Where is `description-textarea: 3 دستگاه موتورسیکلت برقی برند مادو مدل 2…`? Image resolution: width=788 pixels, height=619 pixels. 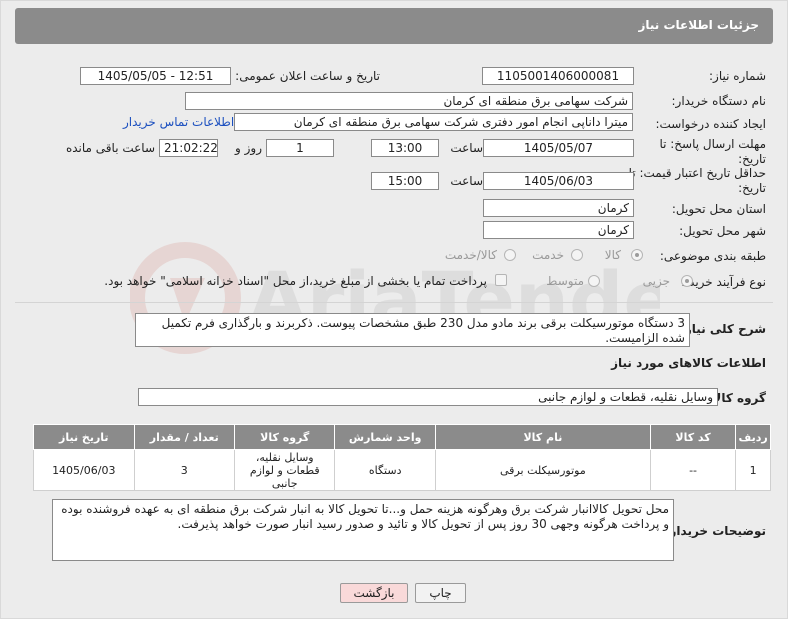 description-textarea: 3 دستگاه موتورسیکلت برقی برند مادو مدل 2… is located at coordinates (412, 330).